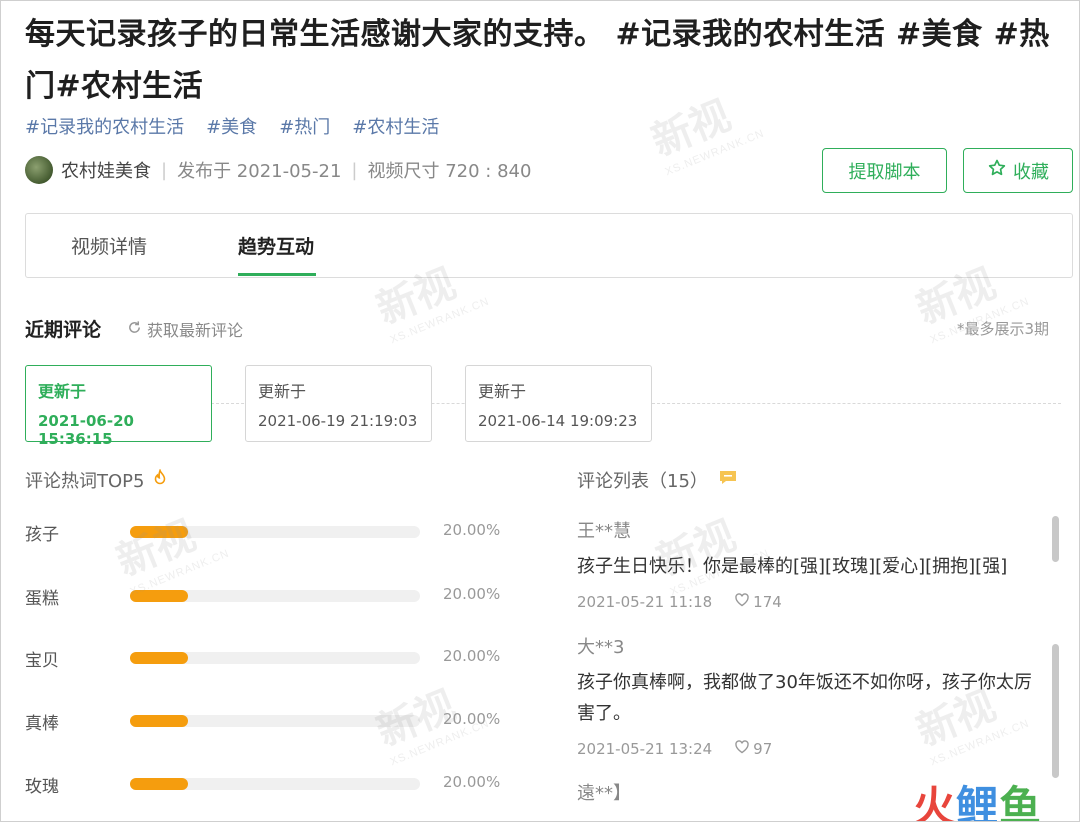  What do you see at coordinates (85, 481) in the screenshot?
I see `hot-words-label: 评论热词TOP5` at bounding box center [85, 481].